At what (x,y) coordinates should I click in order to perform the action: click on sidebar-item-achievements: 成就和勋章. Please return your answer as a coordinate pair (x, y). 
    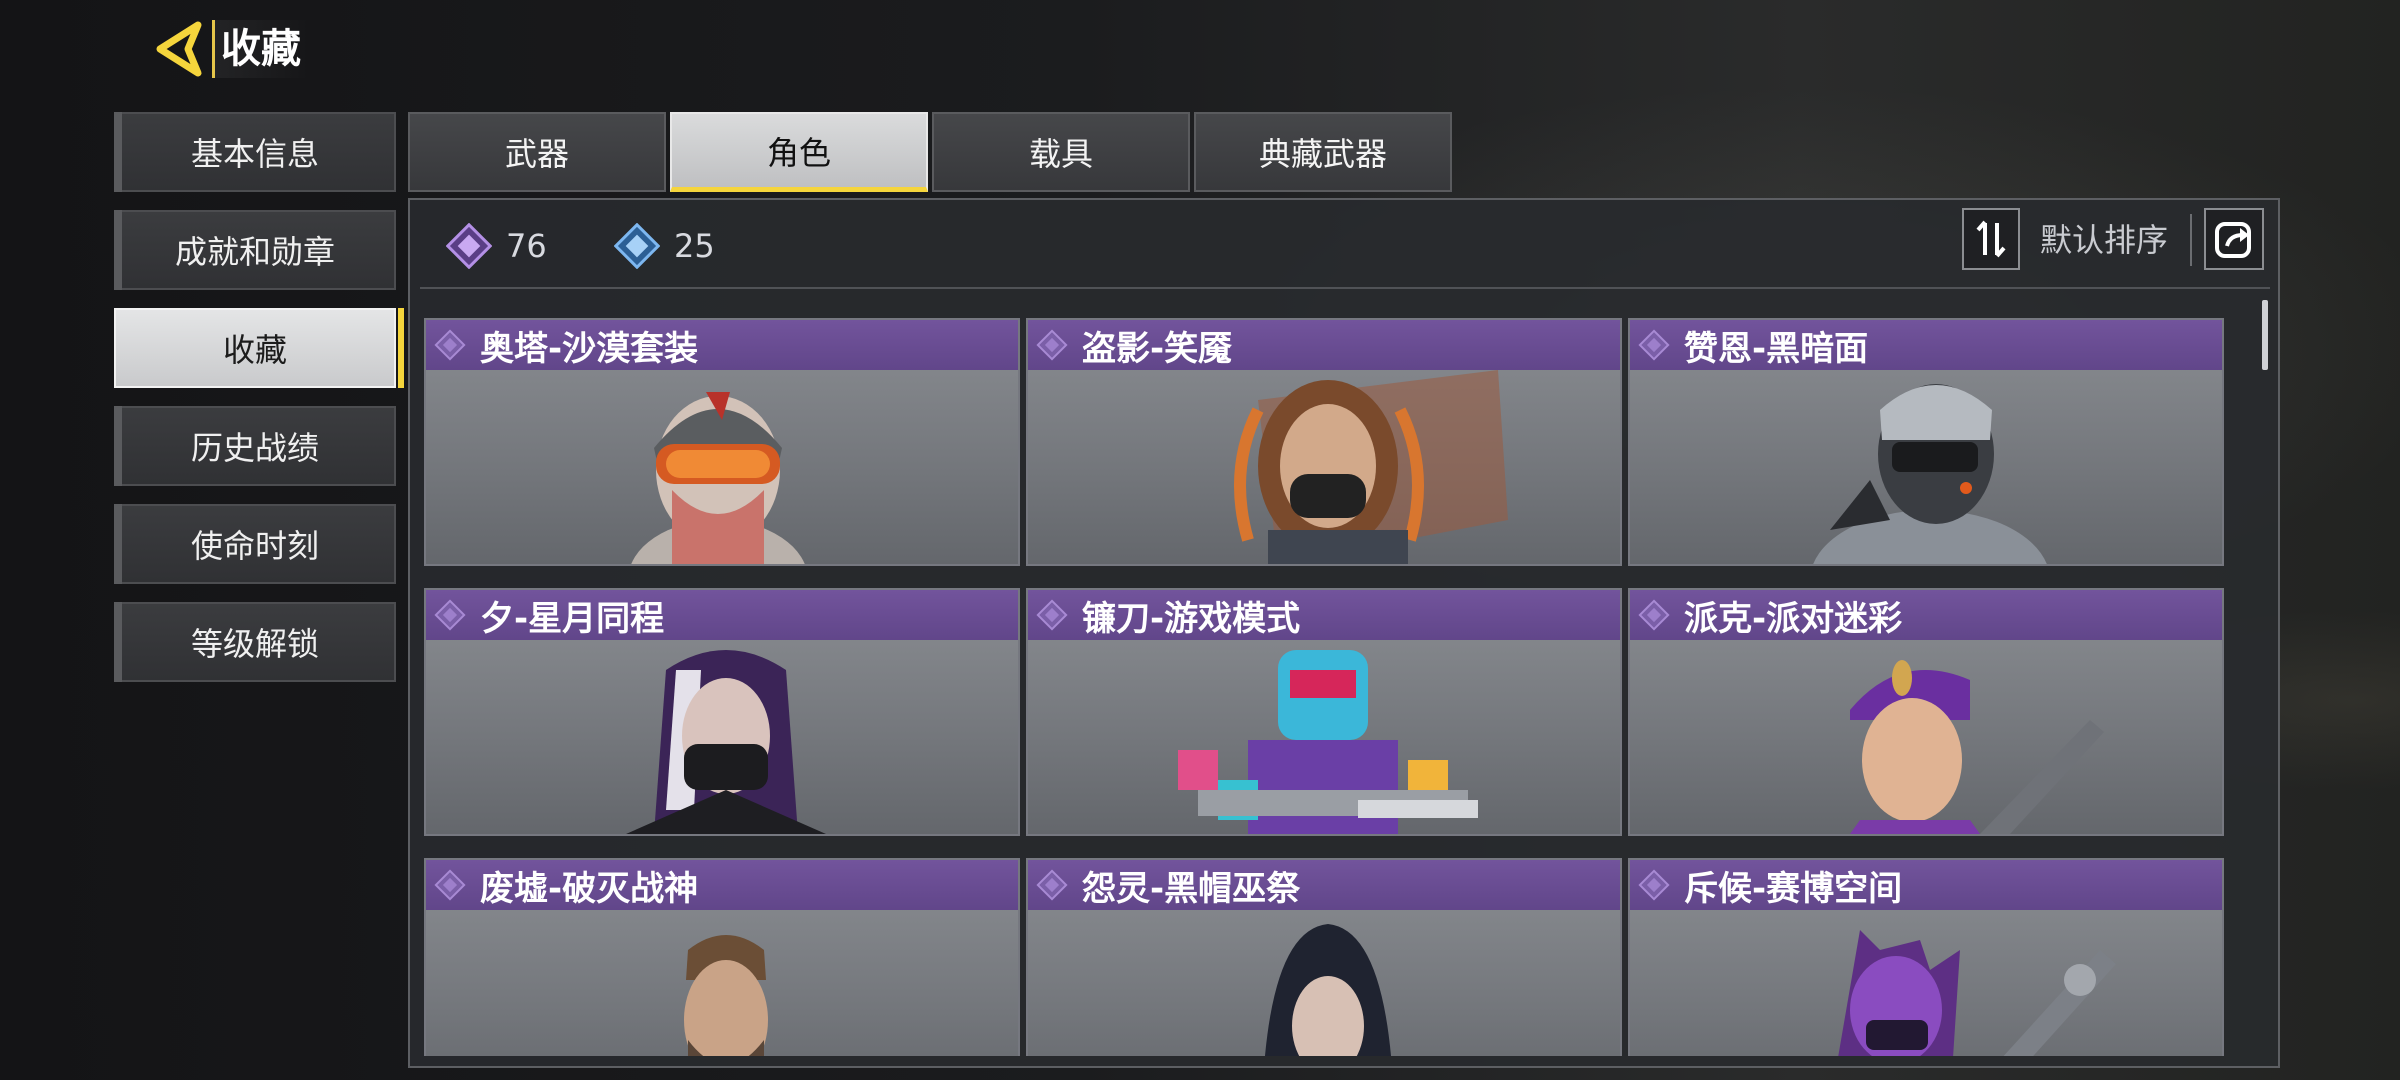
    Looking at the image, I should click on (255, 250).